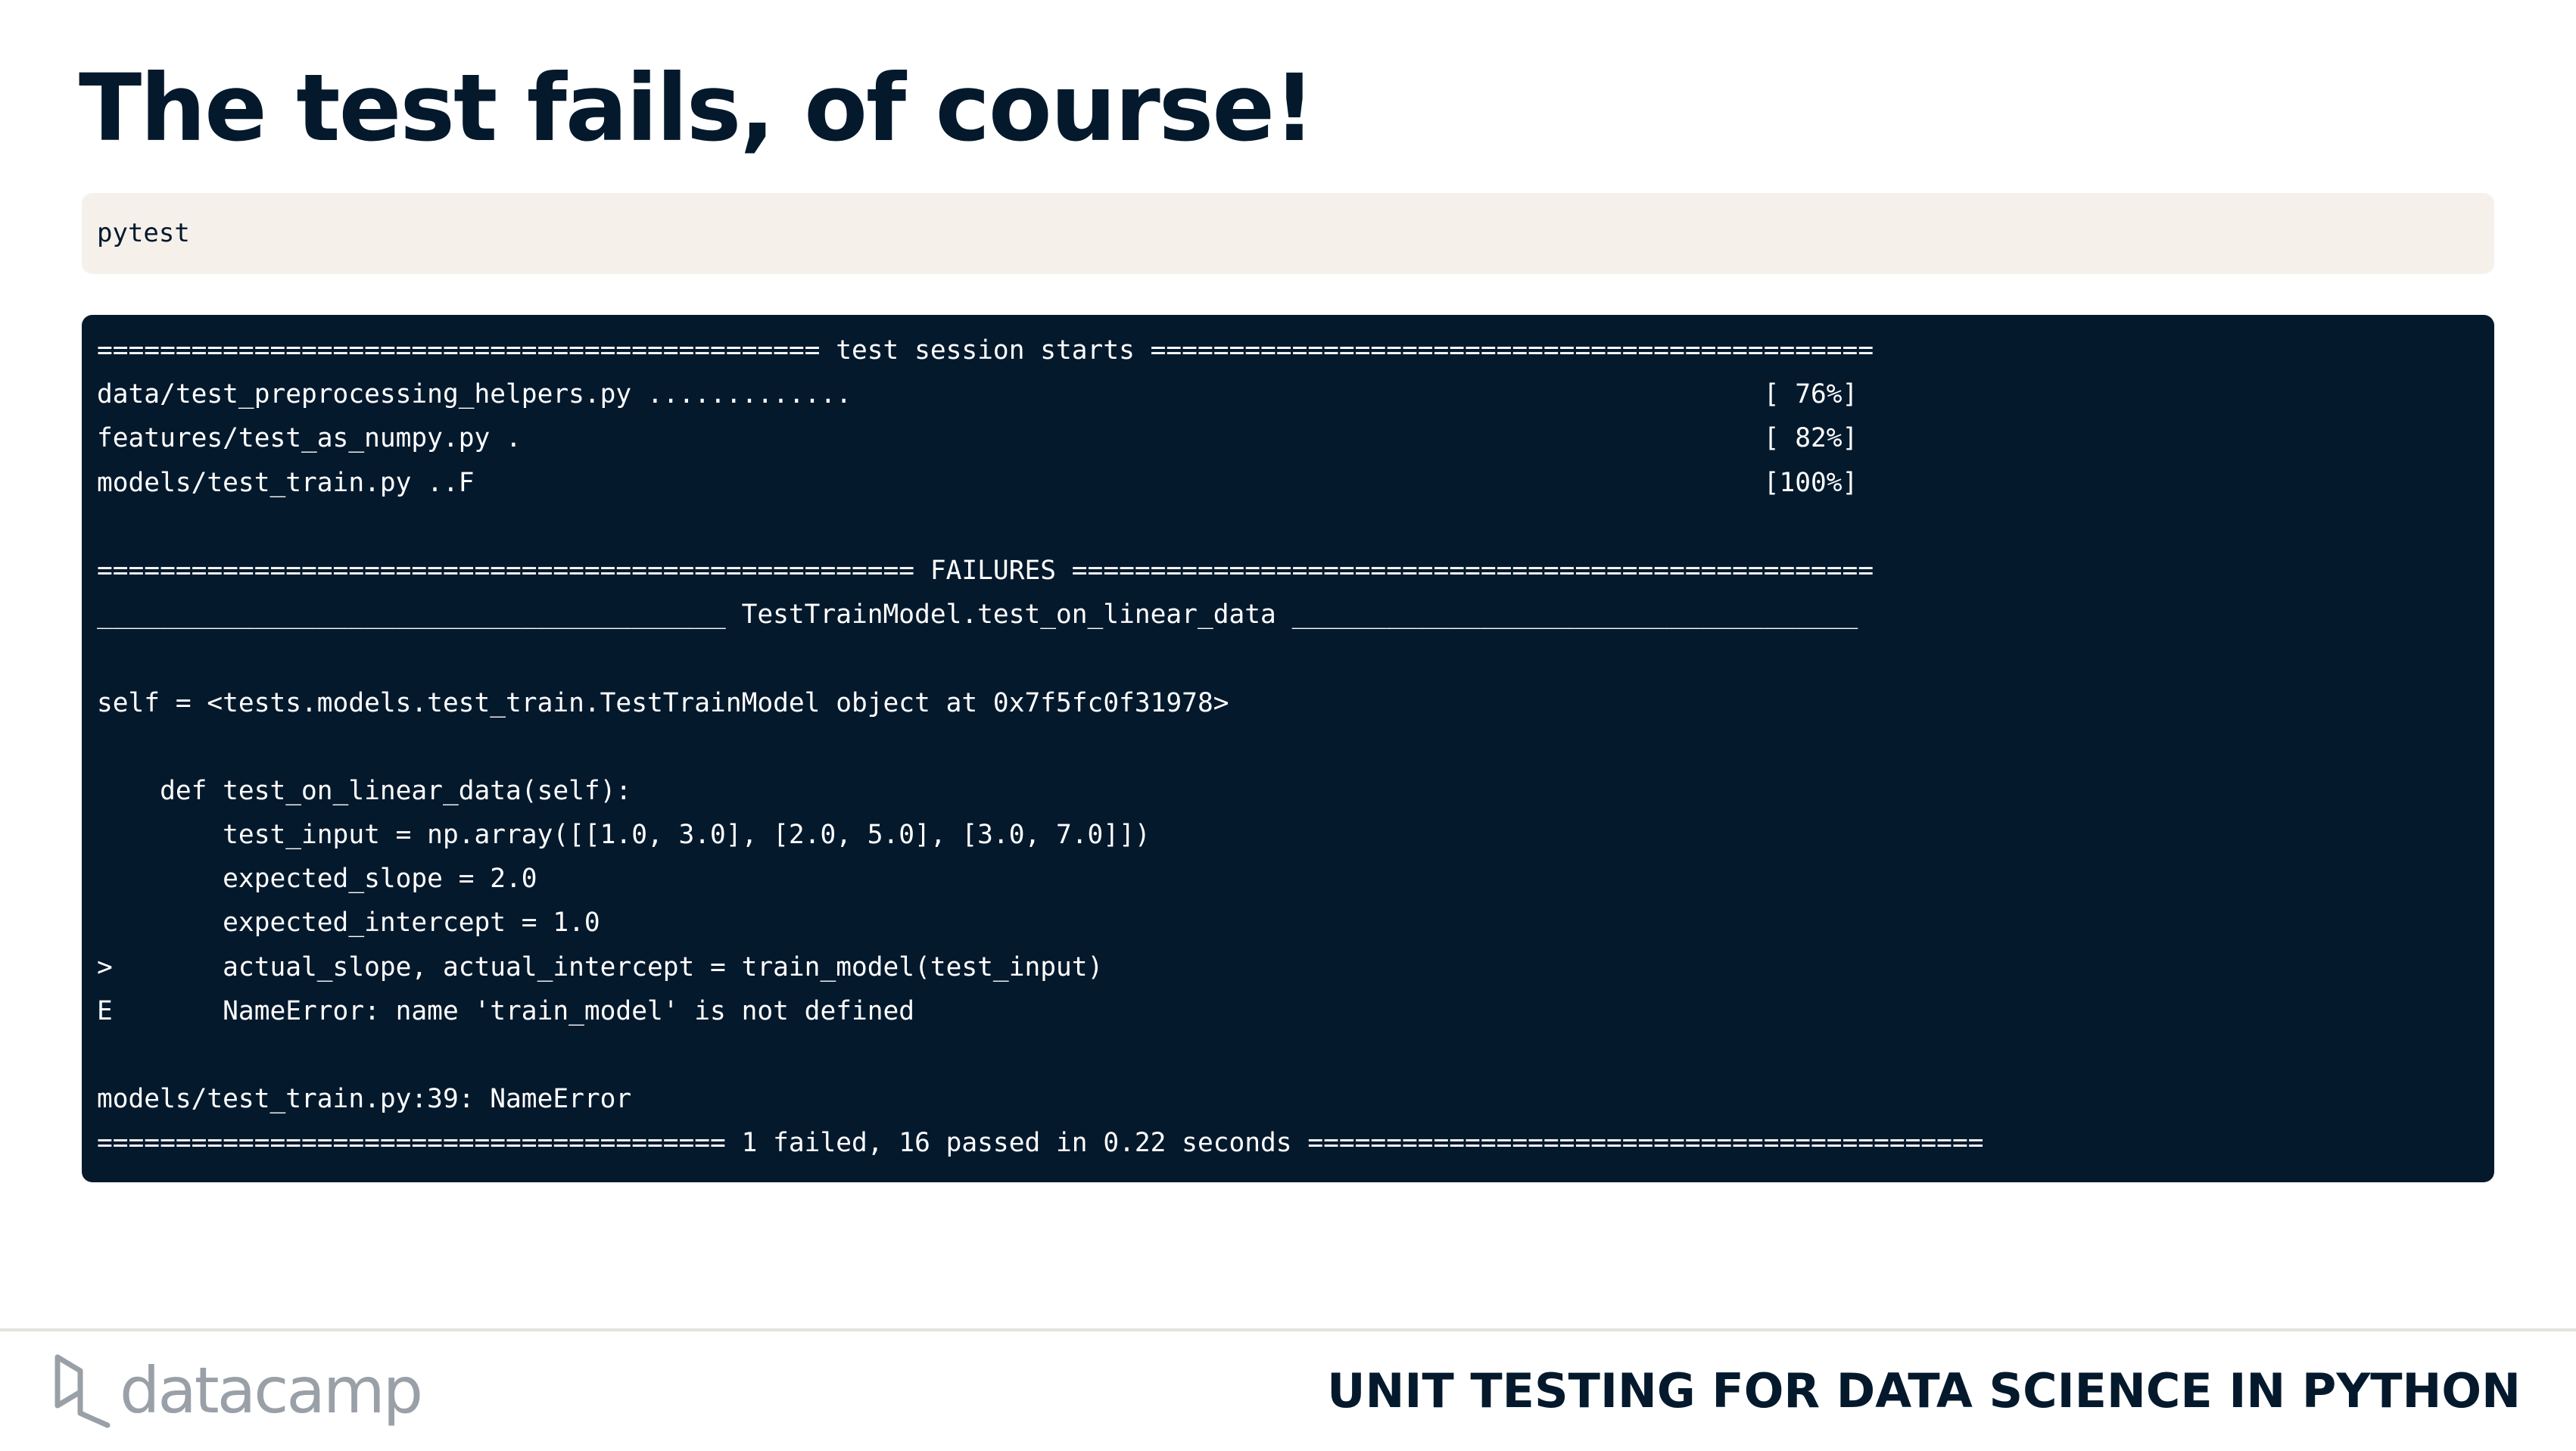  I want to click on command-code-block: pytest, so click(1288, 234).